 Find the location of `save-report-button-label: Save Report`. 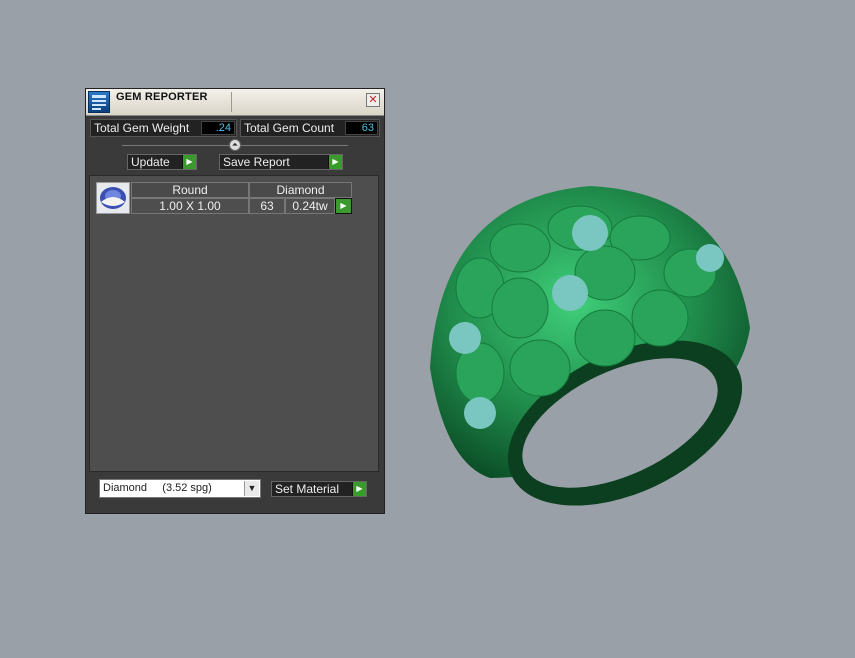

save-report-button-label: Save Report is located at coordinates (256, 162).